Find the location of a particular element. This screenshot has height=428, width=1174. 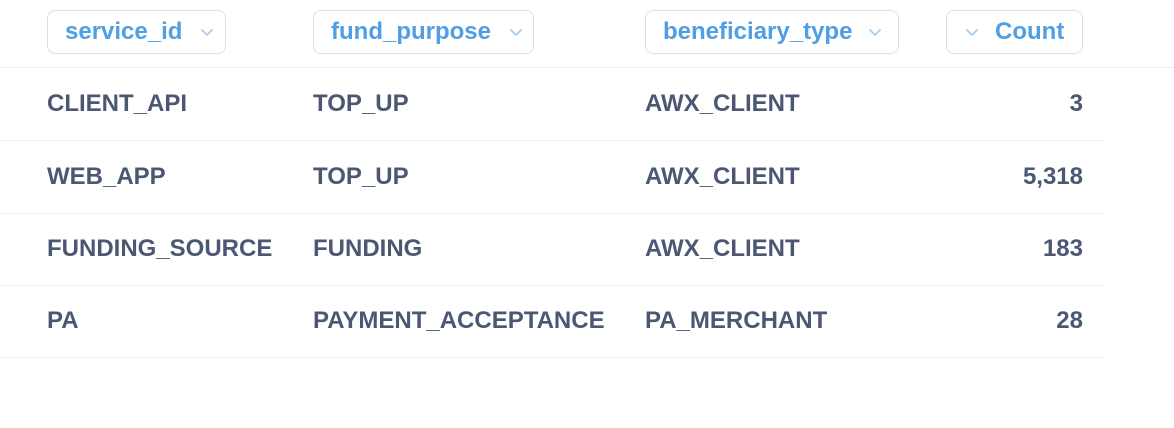

cell-beneficiary-type: PA_MERCHANT is located at coordinates (736, 320).